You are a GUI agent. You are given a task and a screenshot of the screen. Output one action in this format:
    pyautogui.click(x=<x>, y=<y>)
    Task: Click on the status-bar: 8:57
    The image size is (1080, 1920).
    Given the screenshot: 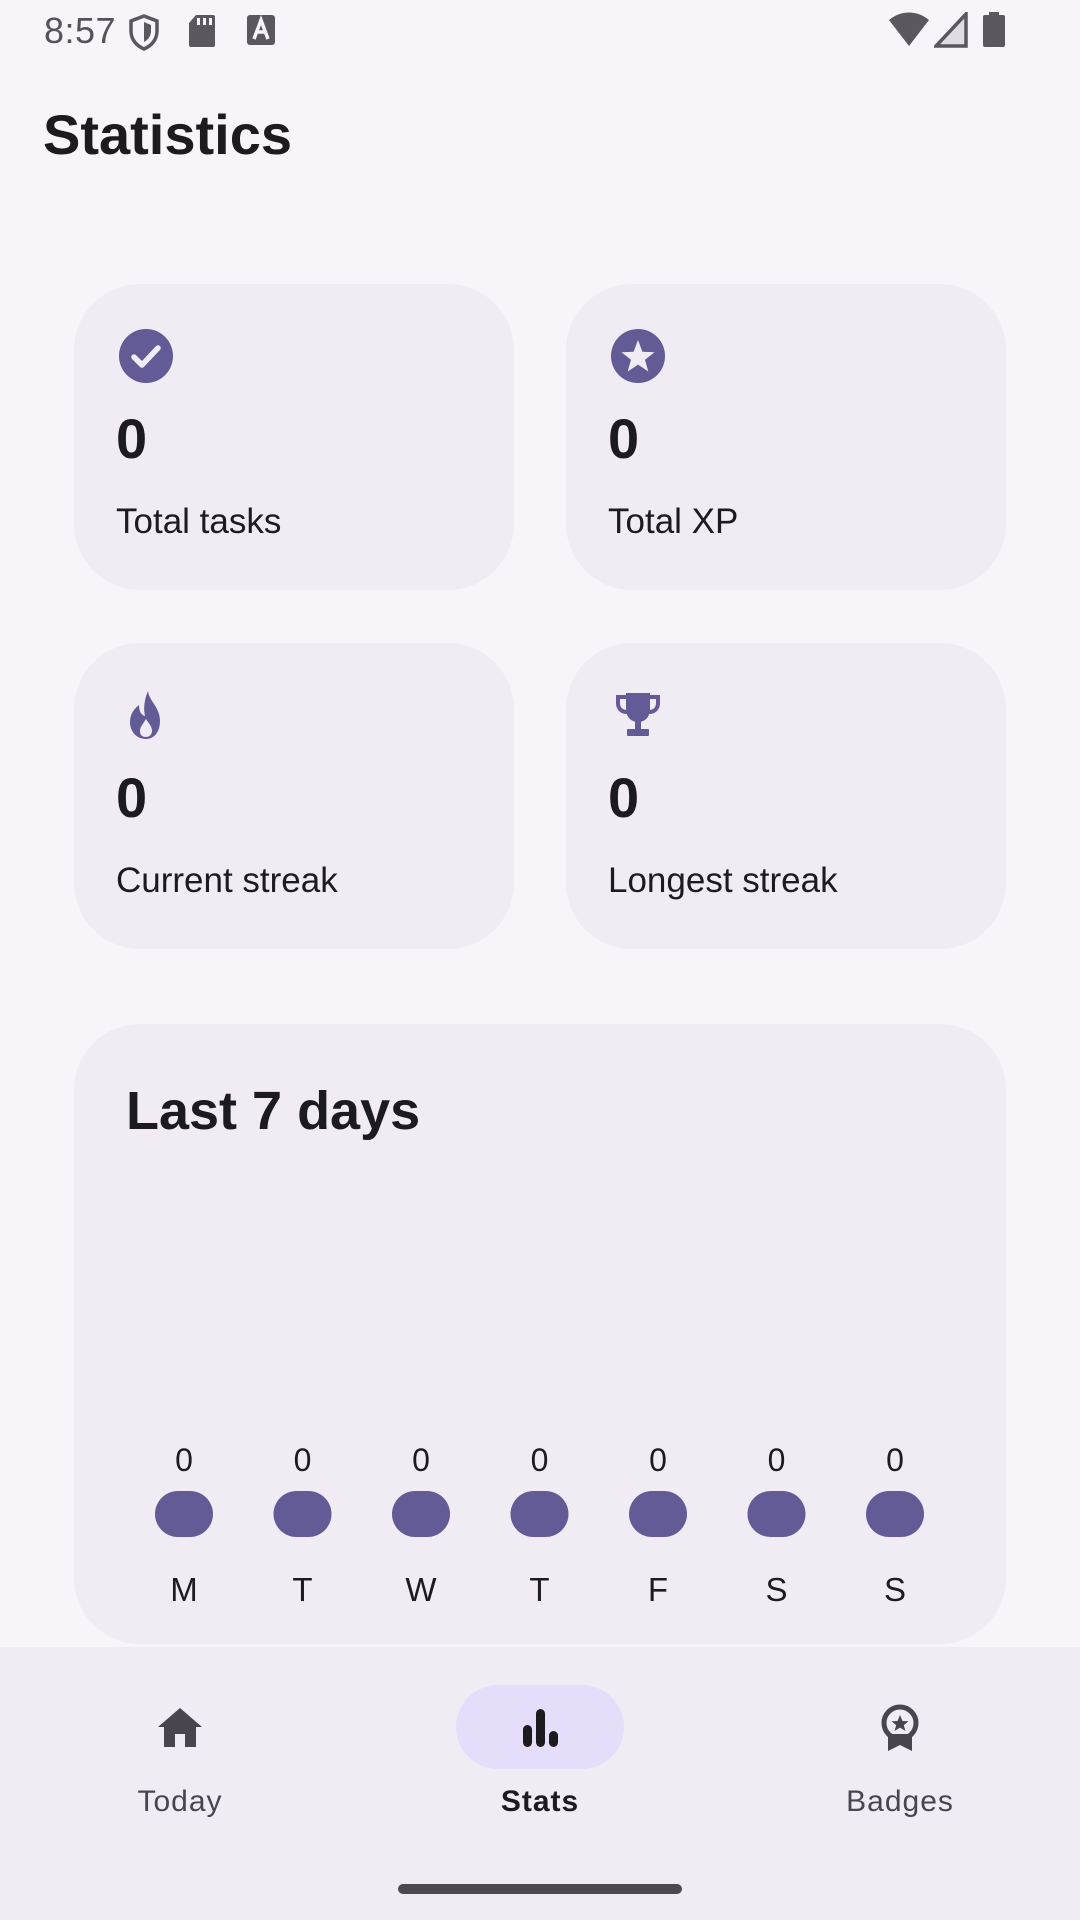 What is the action you would take?
    pyautogui.click(x=540, y=33)
    